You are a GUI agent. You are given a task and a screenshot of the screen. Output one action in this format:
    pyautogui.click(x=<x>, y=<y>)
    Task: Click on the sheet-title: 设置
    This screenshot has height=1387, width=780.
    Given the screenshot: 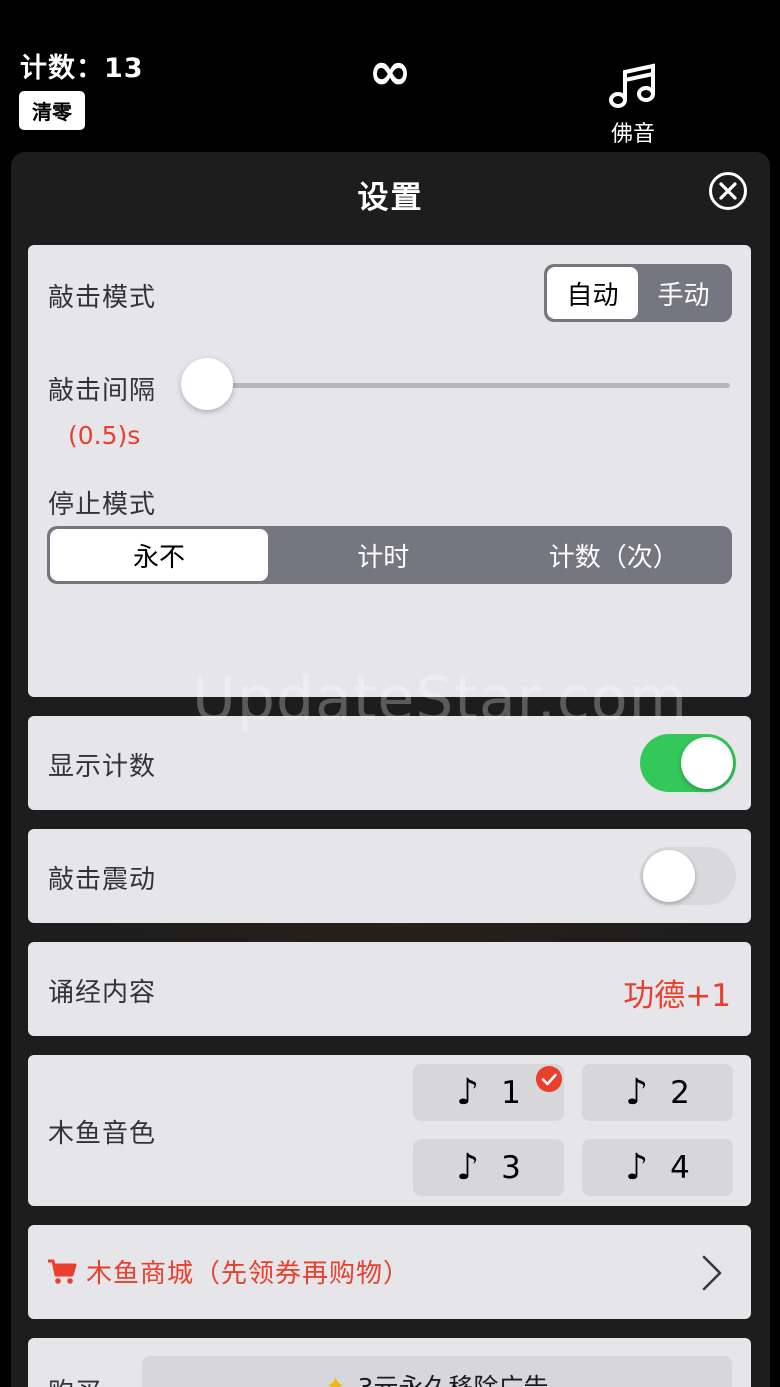 What is the action you would take?
    pyautogui.click(x=390, y=198)
    